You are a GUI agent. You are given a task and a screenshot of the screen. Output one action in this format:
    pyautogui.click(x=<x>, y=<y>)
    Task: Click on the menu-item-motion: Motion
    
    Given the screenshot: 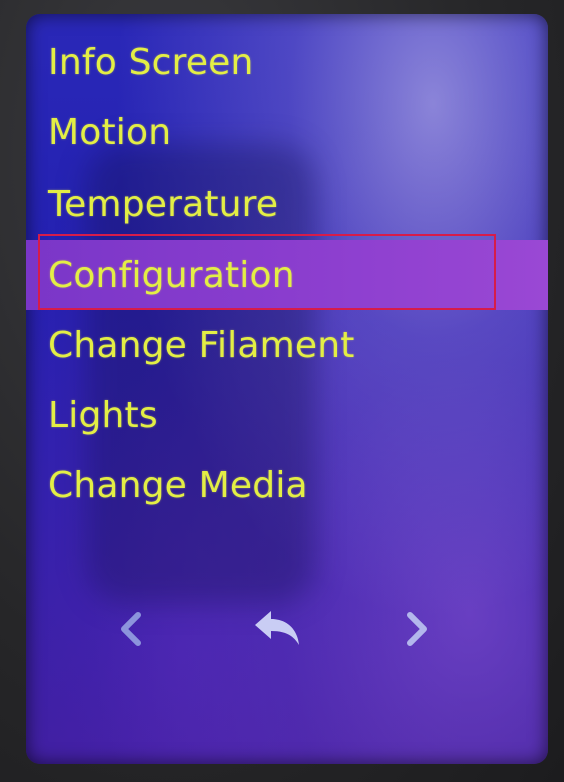 What is the action you would take?
    pyautogui.click(x=287, y=132)
    